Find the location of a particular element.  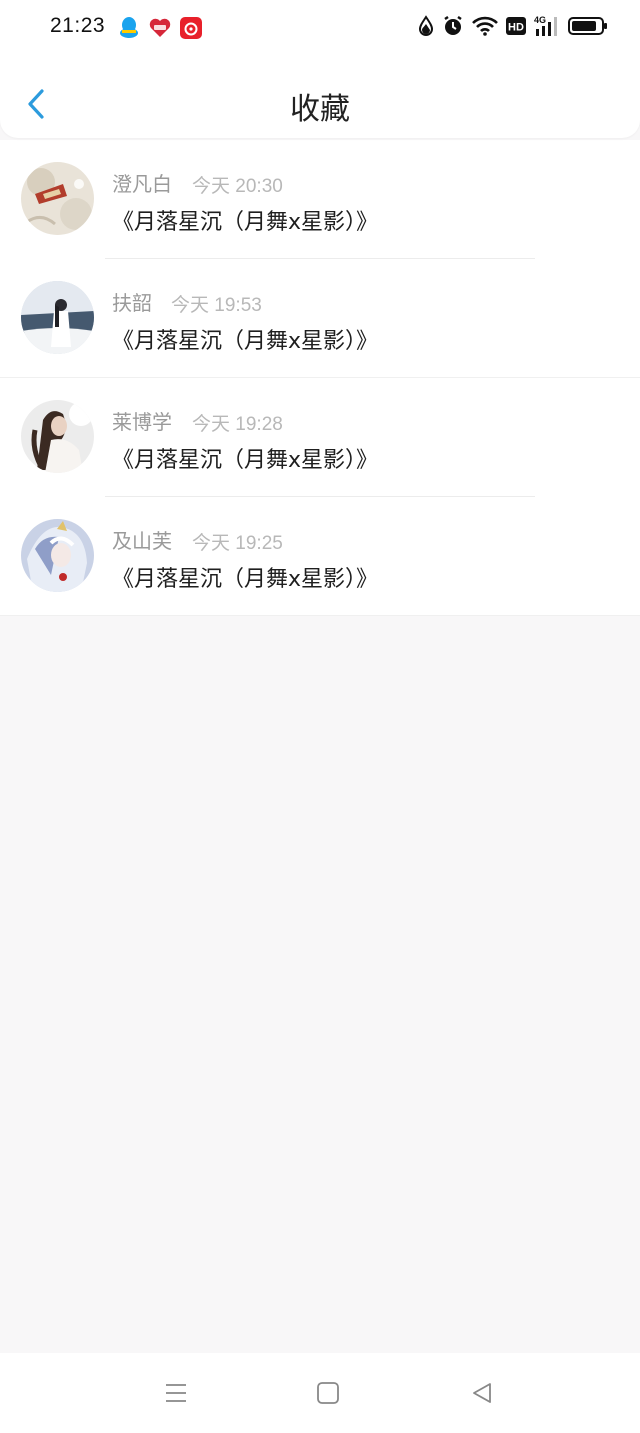

timestamp: 今天 20:30 is located at coordinates (237, 186).